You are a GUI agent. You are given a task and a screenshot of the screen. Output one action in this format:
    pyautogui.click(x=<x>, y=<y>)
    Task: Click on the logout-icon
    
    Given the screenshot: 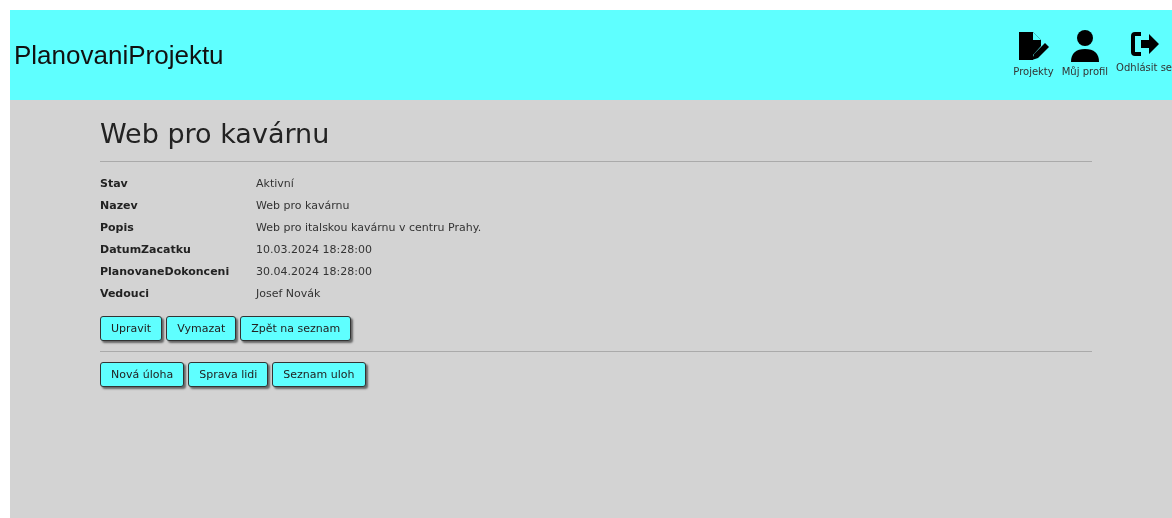 What is the action you would take?
    pyautogui.click(x=1144, y=44)
    